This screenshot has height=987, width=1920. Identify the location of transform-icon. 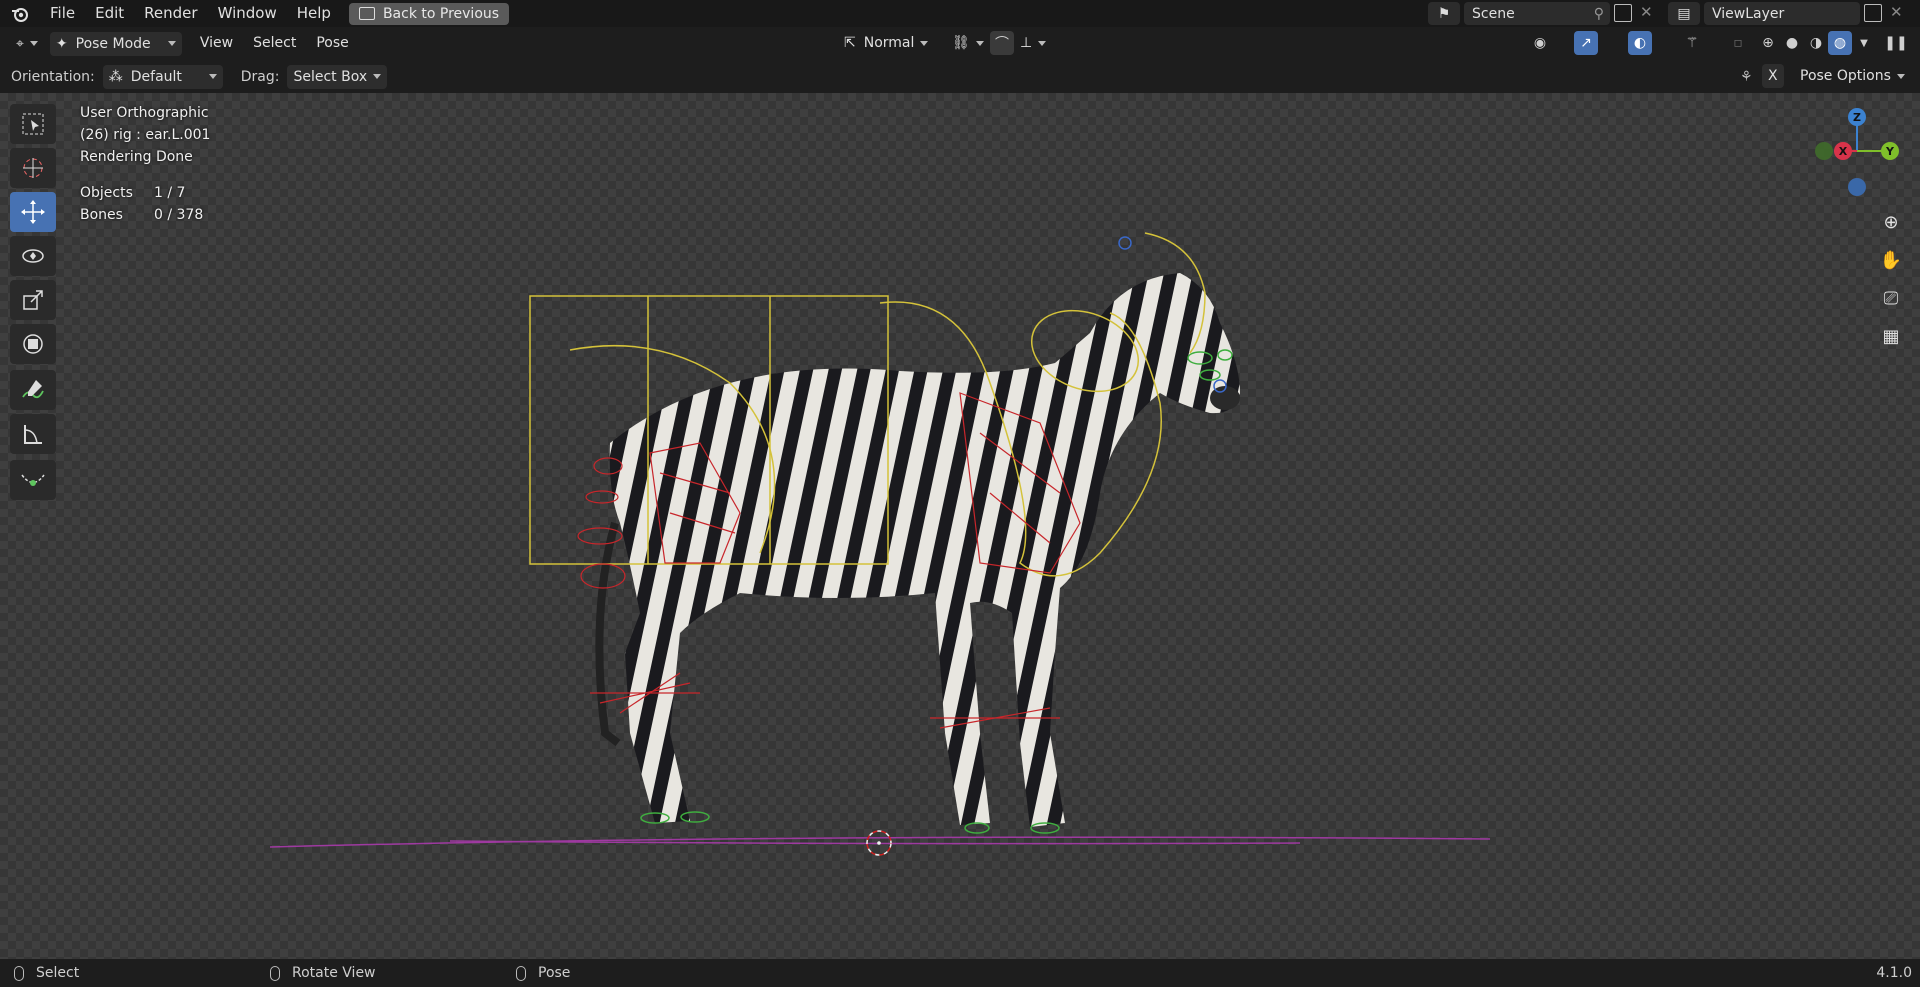
(33, 344).